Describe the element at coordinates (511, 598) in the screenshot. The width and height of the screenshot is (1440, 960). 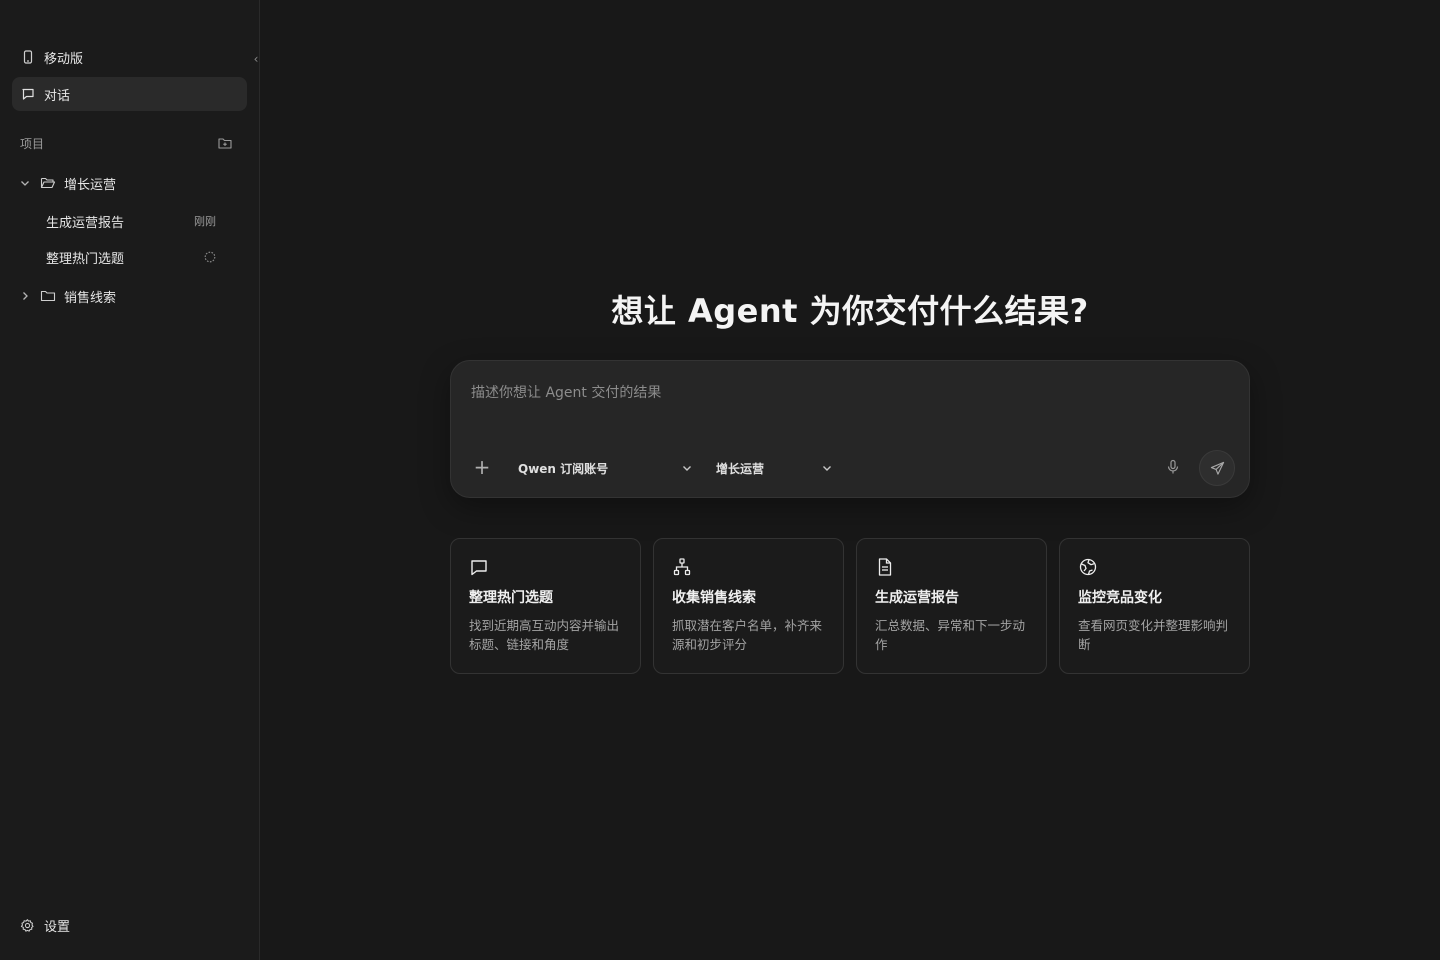
I see `card-title: 整理热门选题` at that location.